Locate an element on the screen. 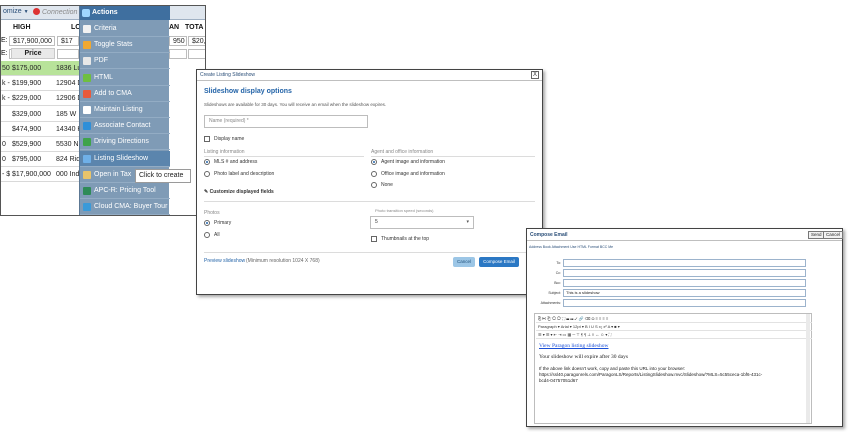 The width and height of the screenshot is (850, 432). email-field: This is a slideshow is located at coordinates (684, 293).